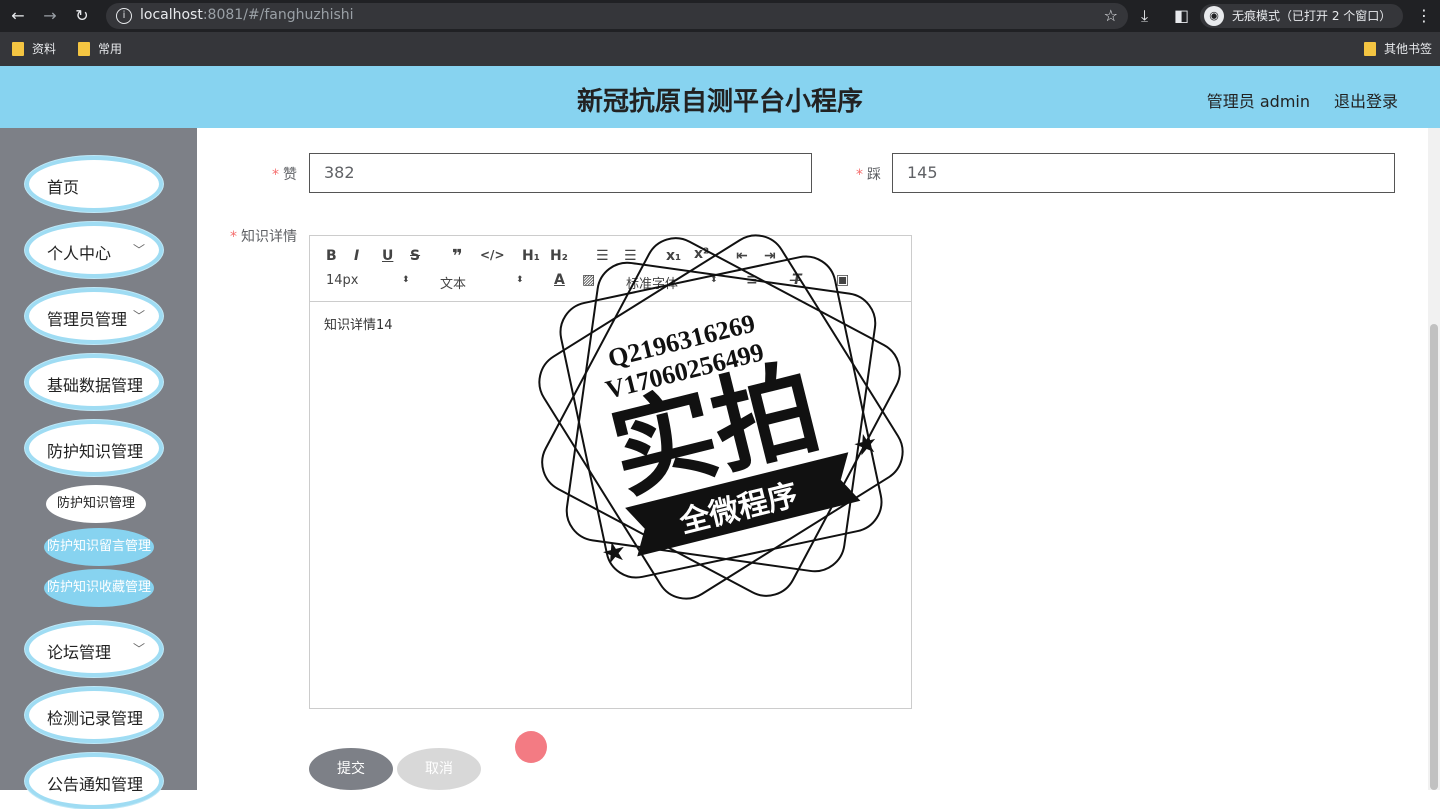 This screenshot has height=809, width=1440. What do you see at coordinates (484, 282) in the screenshot?
I see `block-type-select: 文本 ⬍` at bounding box center [484, 282].